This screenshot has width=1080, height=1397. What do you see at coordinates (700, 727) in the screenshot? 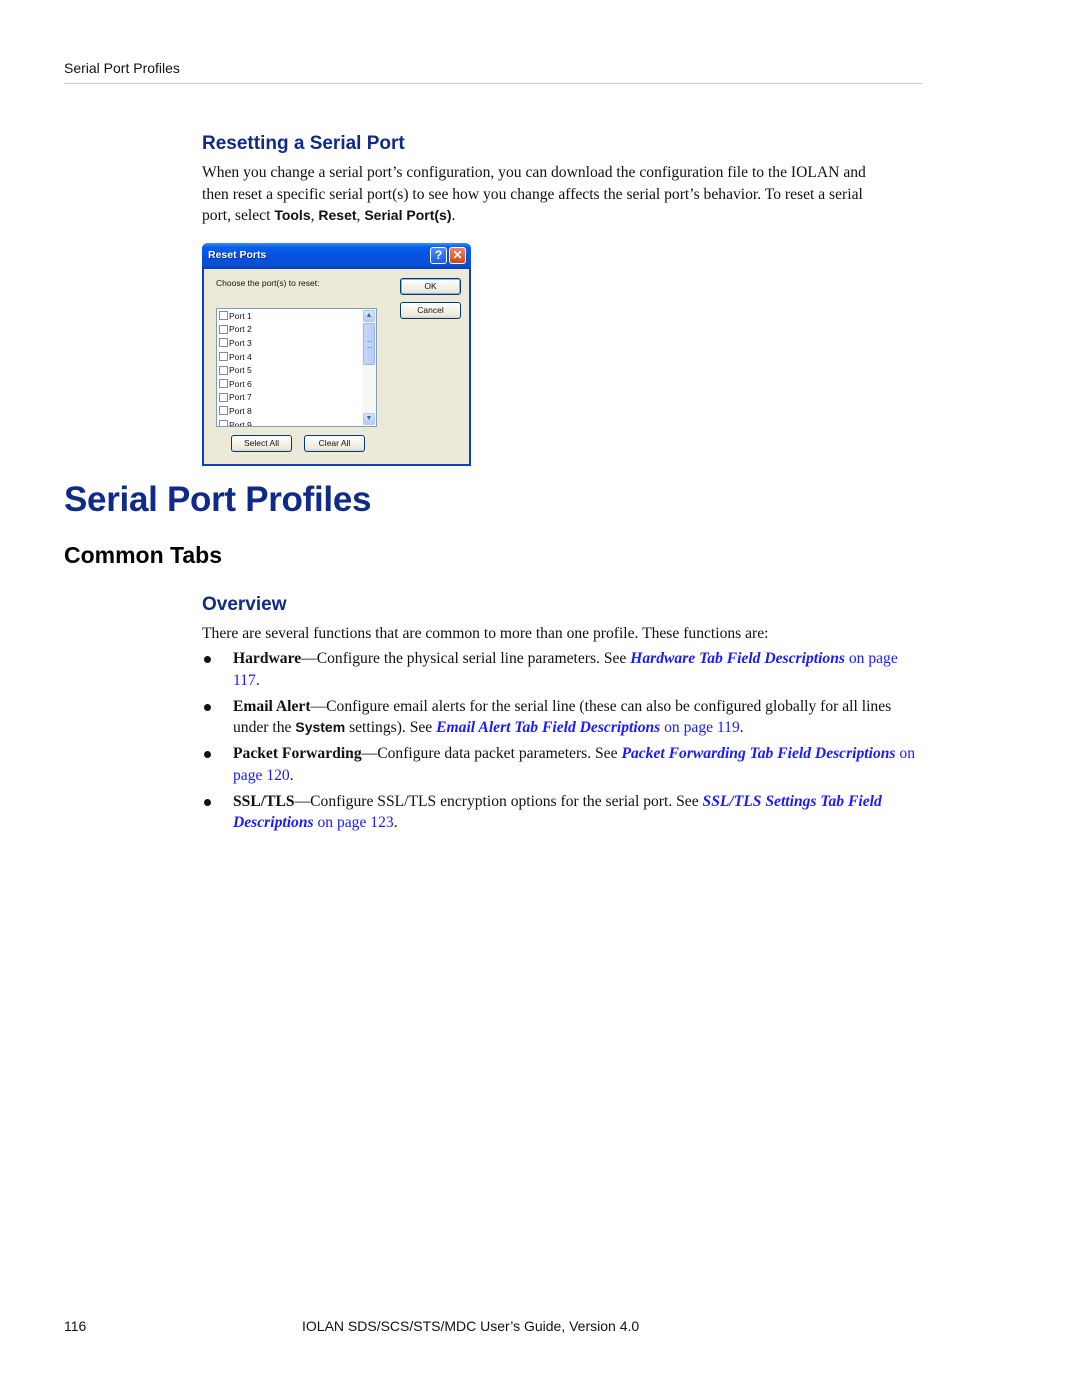
I see `page-link: on page 119` at bounding box center [700, 727].